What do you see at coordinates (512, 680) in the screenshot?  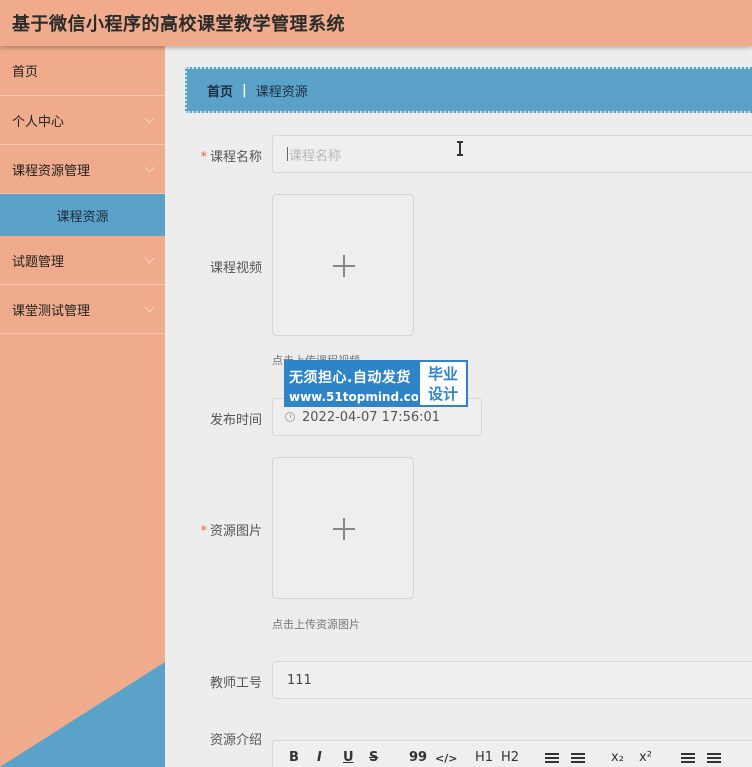 I see `teacher-id-input: 111` at bounding box center [512, 680].